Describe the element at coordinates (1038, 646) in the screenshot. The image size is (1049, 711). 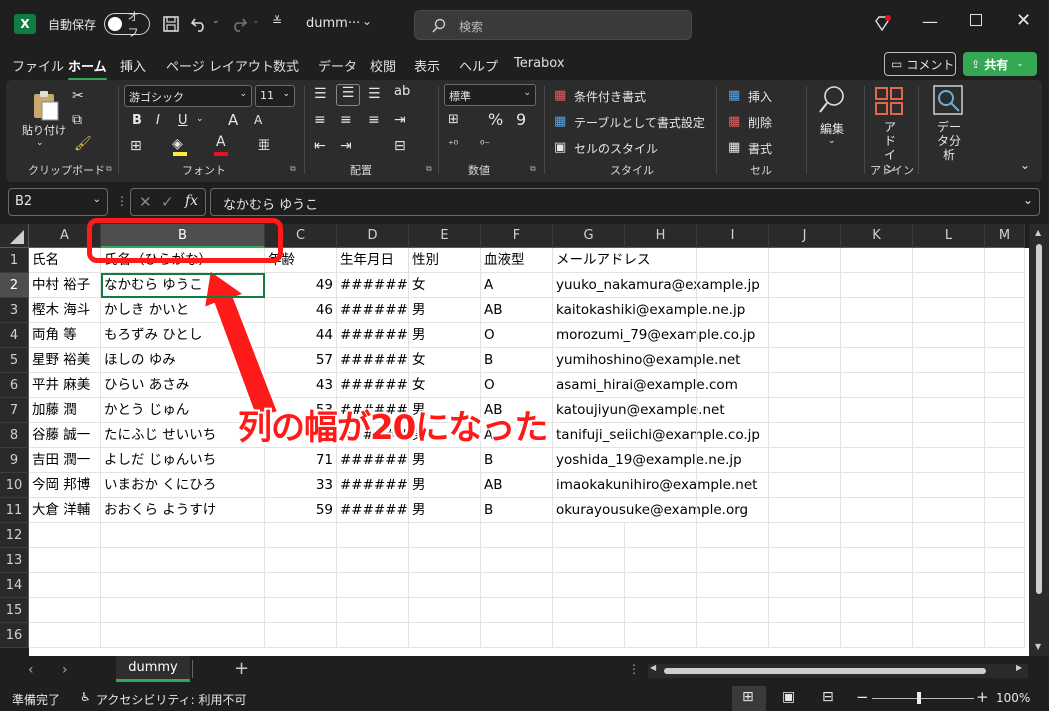
I see `scroll-down-icon: ▼` at that location.